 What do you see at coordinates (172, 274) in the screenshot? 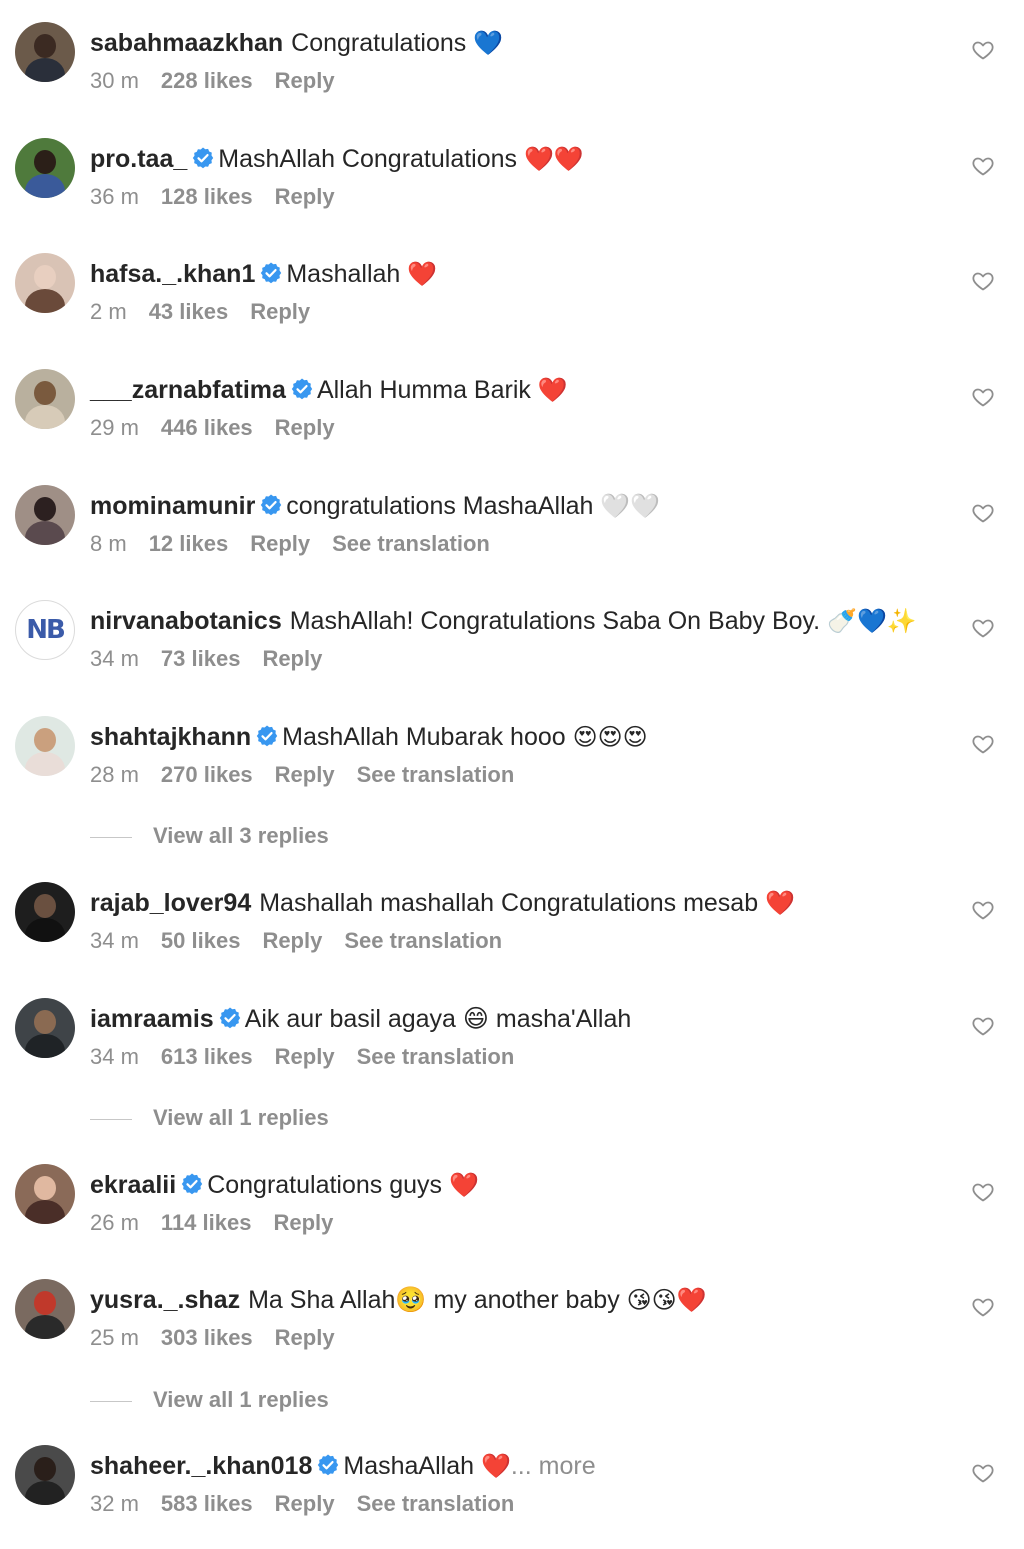
I see `comment-username: hafsa._.khan1` at bounding box center [172, 274].